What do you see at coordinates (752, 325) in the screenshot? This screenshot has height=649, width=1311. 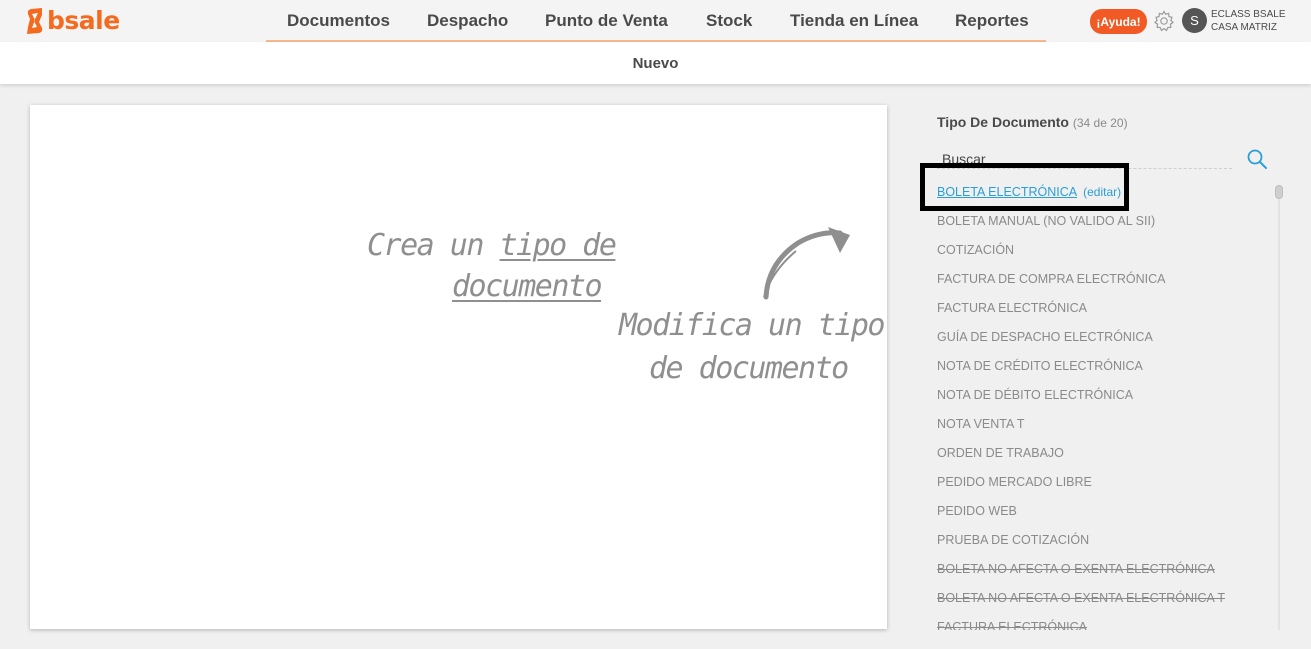 I see `modify-hint-line1: Modifica un tipo` at bounding box center [752, 325].